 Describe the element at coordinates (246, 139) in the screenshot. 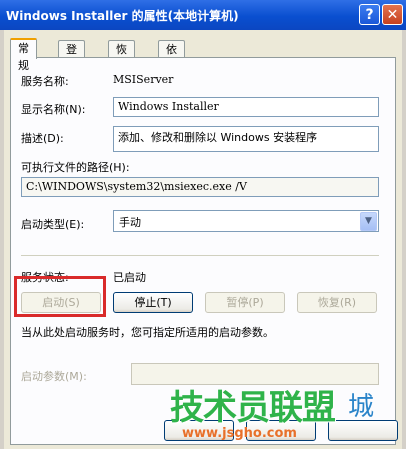

I see `description-field: 添加、修改和删除以 Windows 安装程序` at that location.